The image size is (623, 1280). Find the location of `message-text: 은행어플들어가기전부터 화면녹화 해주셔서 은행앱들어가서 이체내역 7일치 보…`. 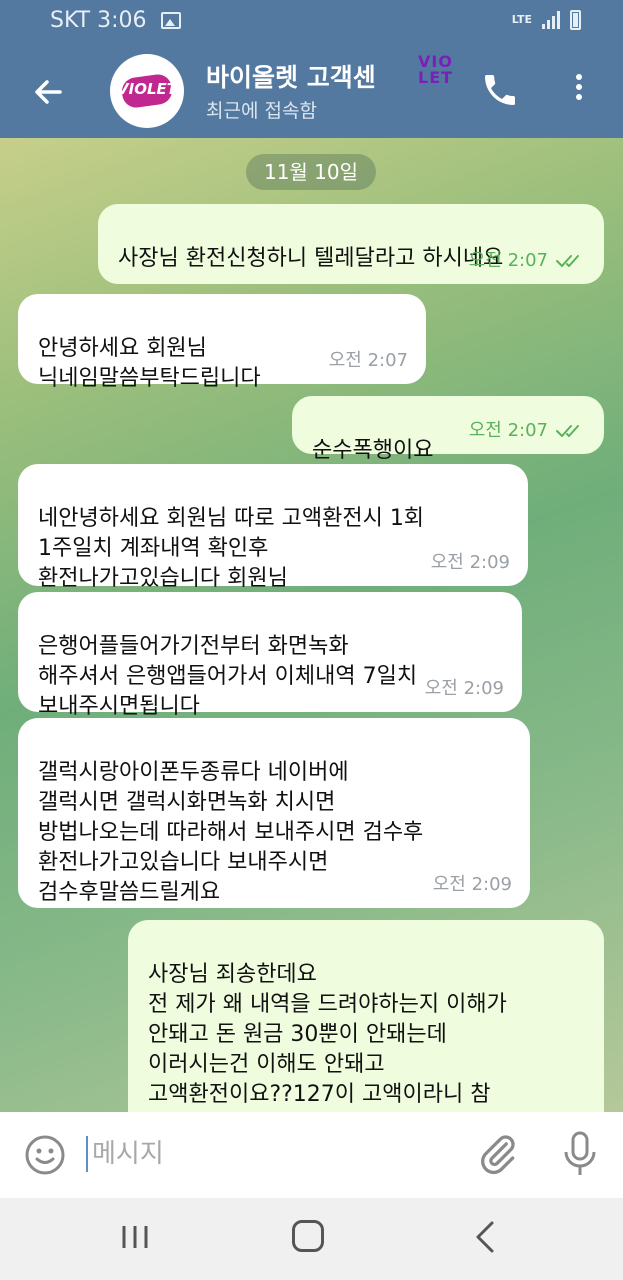

message-text: 은행어플들어가기전부터 화면녹화 해주셔서 은행앱들어가서 이체내역 7일치 보… is located at coordinates (228, 676).